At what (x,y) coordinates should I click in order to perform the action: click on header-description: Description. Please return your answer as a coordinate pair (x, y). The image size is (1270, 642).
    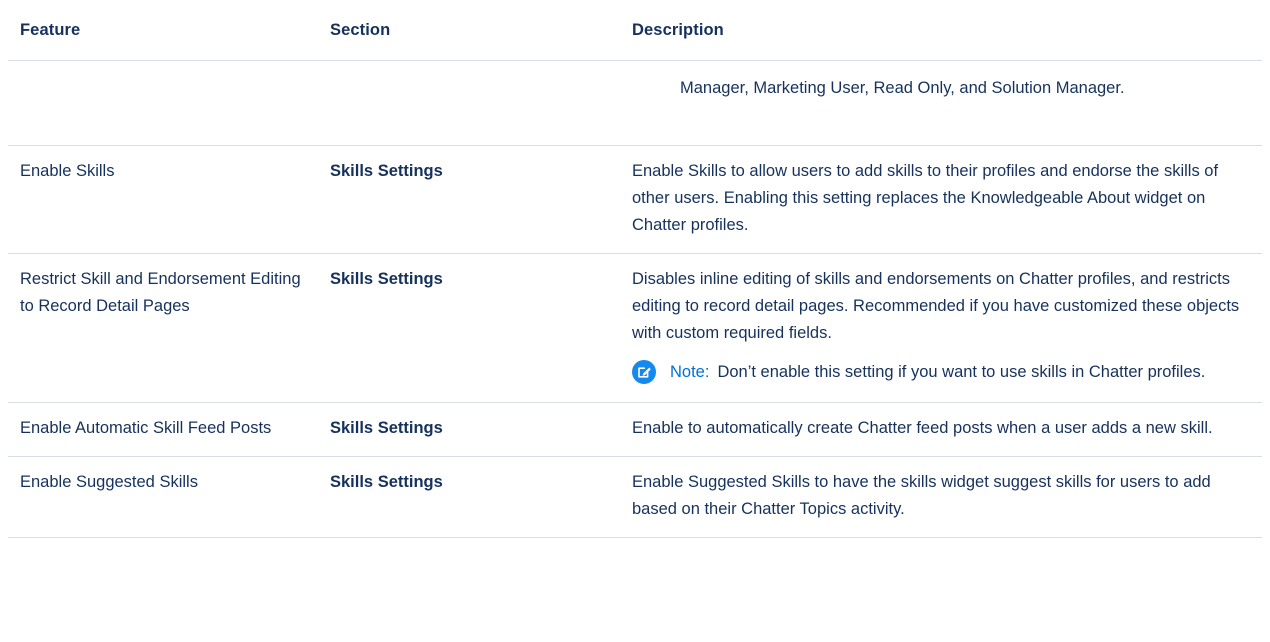
    Looking at the image, I should click on (941, 30).